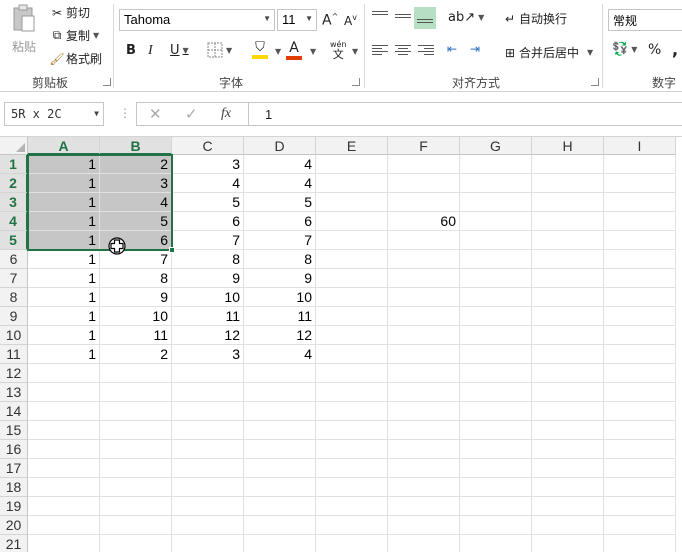 This screenshot has height=552, width=682. What do you see at coordinates (208, 506) in the screenshot?
I see `cell-c19` at bounding box center [208, 506].